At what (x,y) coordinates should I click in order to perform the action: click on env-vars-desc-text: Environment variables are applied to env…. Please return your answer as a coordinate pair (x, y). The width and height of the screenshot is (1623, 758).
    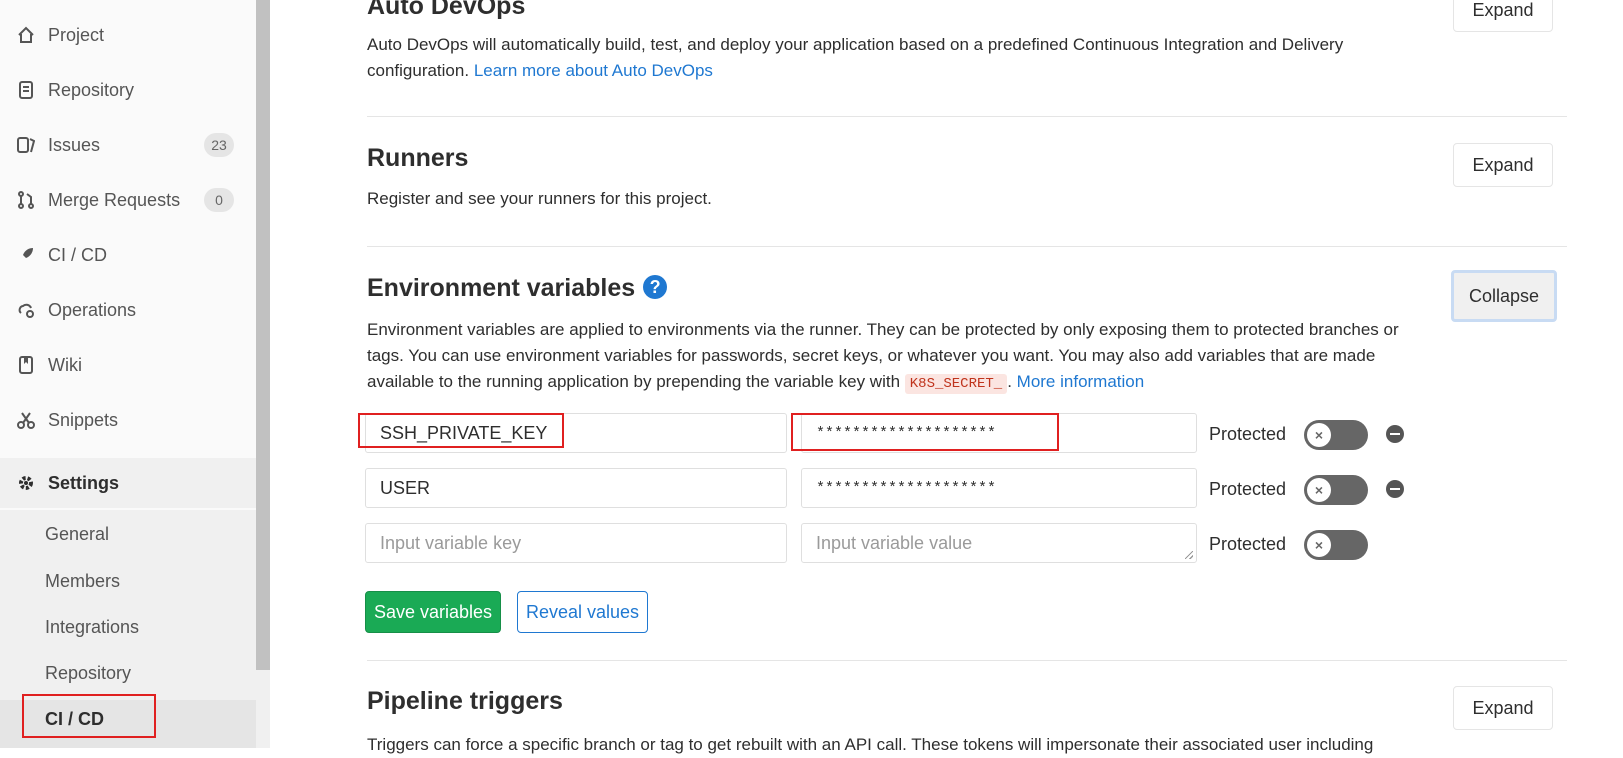
    Looking at the image, I should click on (883, 355).